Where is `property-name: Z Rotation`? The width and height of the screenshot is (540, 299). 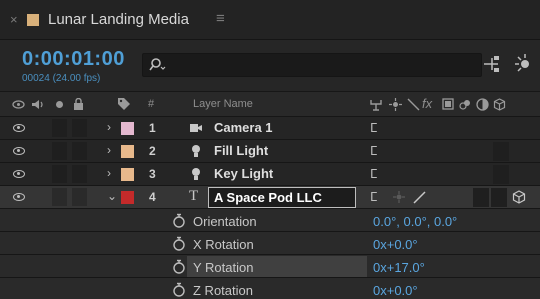 property-name: Z Rotation is located at coordinates (223, 290).